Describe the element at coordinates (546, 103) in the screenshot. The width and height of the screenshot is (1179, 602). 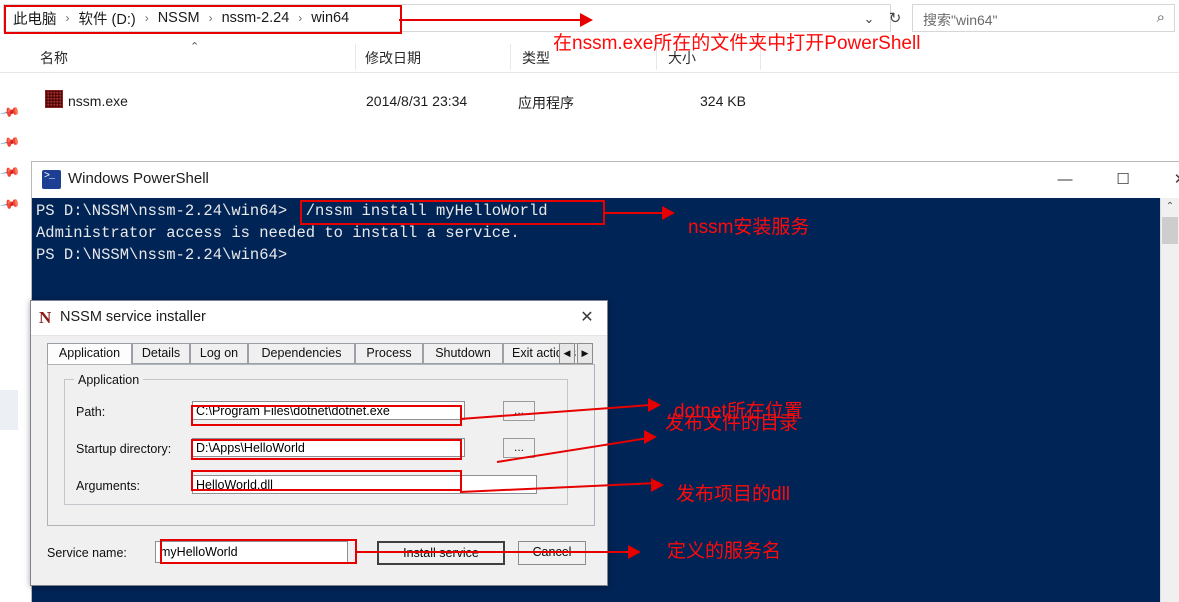
I see `file-type: 应用程序` at that location.